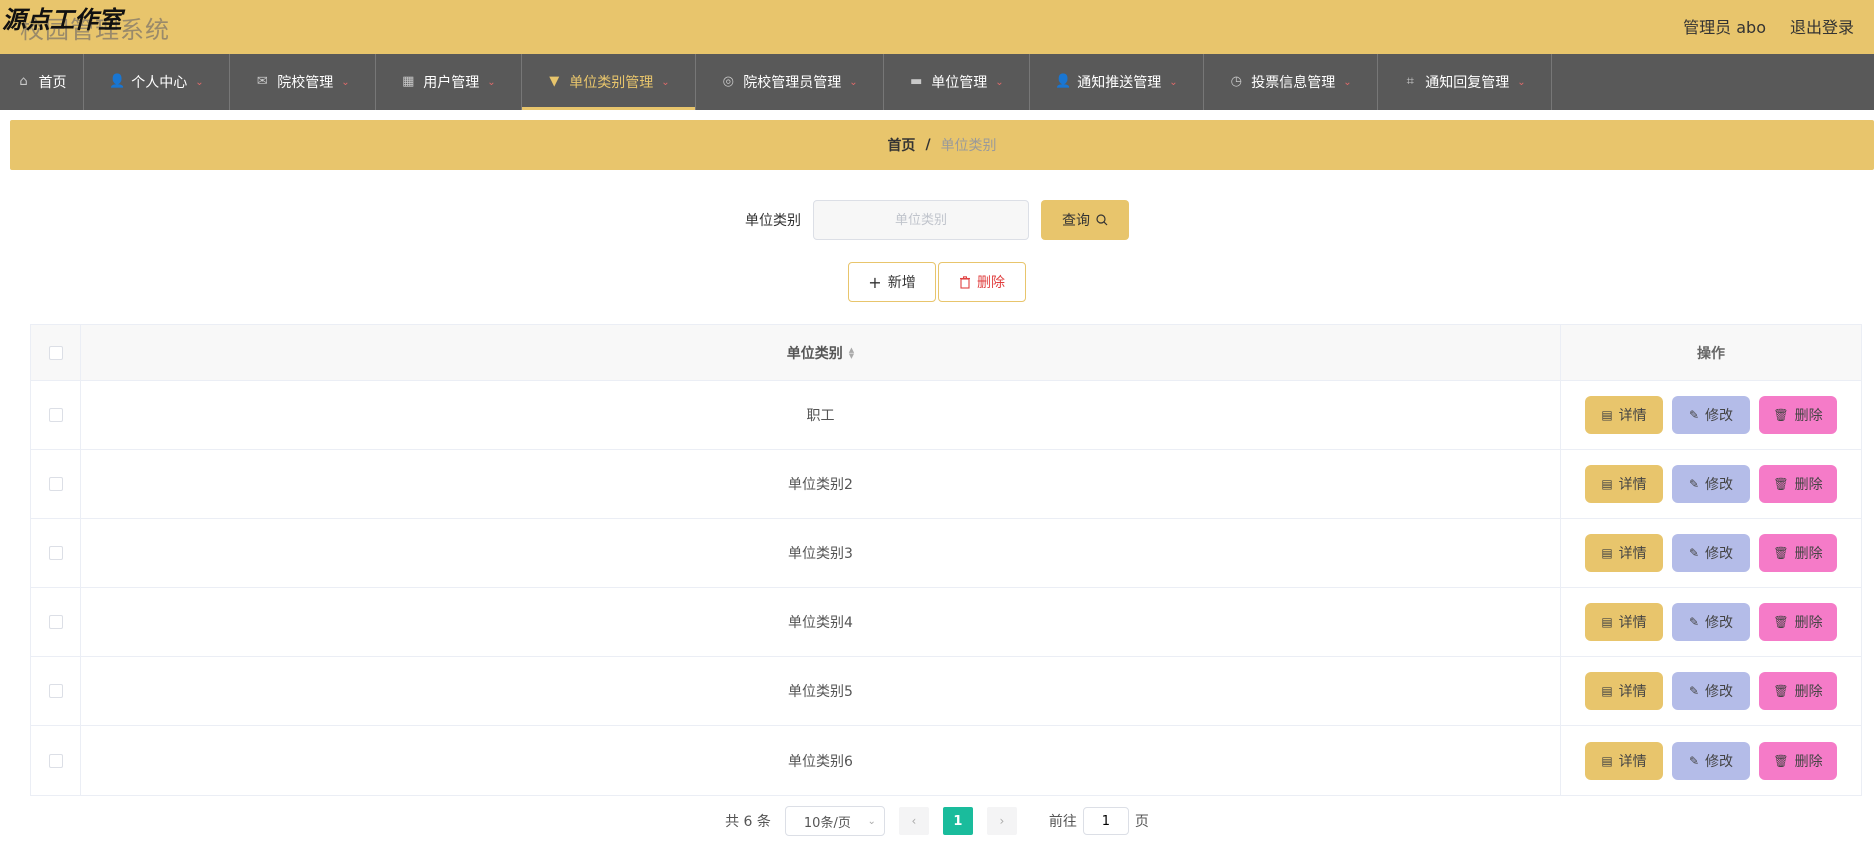 The width and height of the screenshot is (1874, 847). I want to click on nav-item-personal-center: 👤 个人中心 ⌄, so click(157, 82).